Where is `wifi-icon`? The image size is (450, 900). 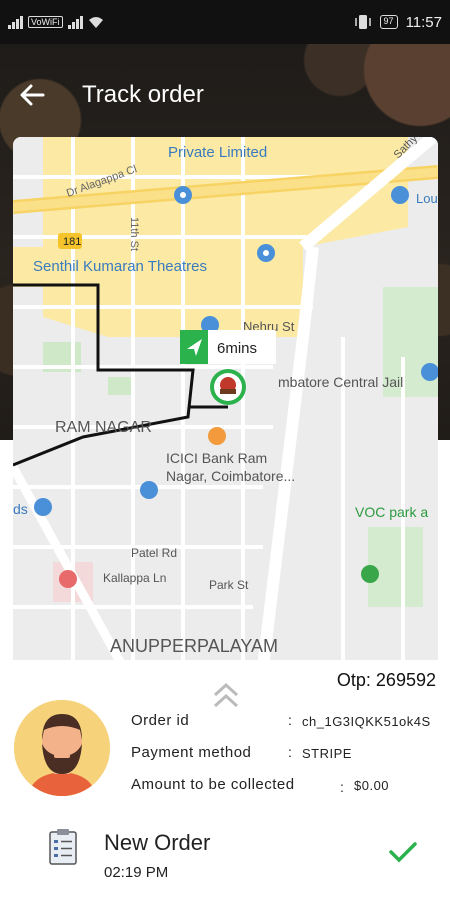 wifi-icon is located at coordinates (95, 22).